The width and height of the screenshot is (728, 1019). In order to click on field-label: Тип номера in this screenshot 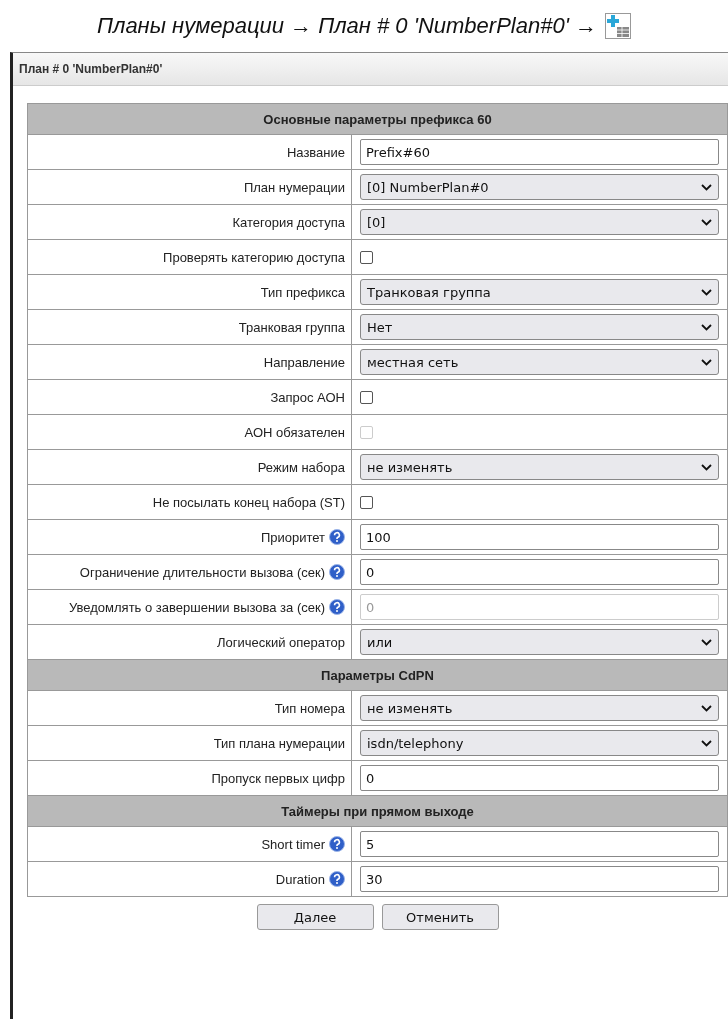, I will do `click(309, 708)`.